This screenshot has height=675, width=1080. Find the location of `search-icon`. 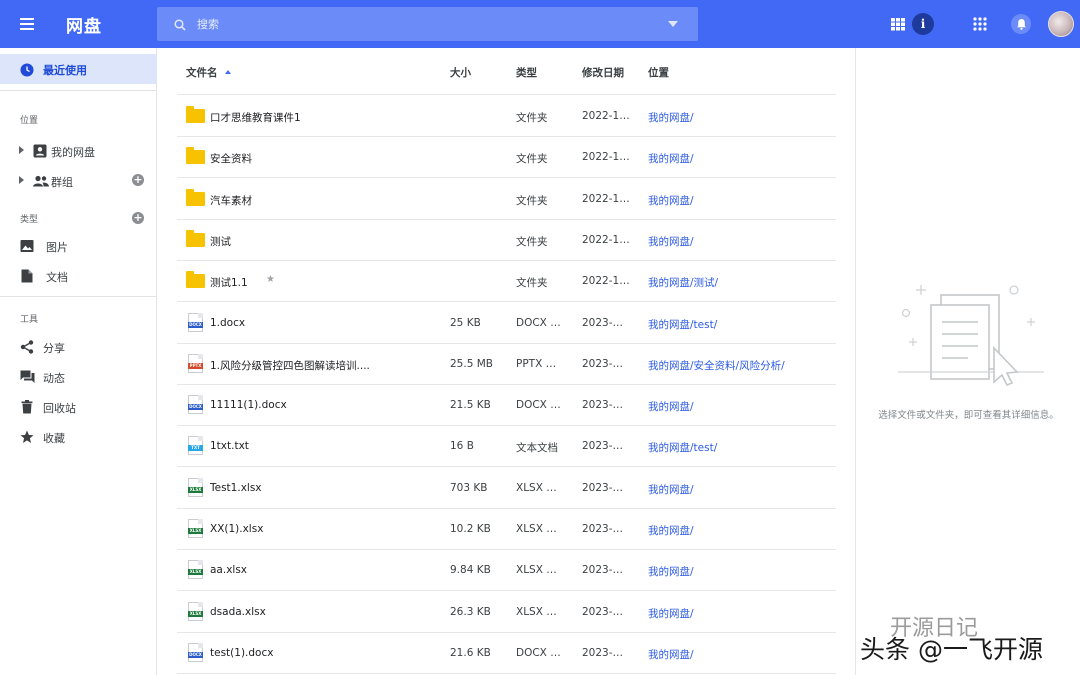

search-icon is located at coordinates (180, 24).